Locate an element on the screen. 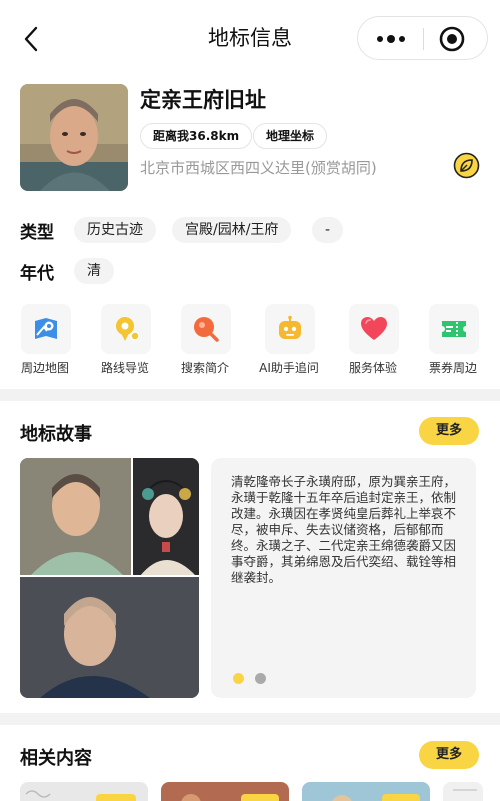 The image size is (500, 801). robot-icon is located at coordinates (290, 327).